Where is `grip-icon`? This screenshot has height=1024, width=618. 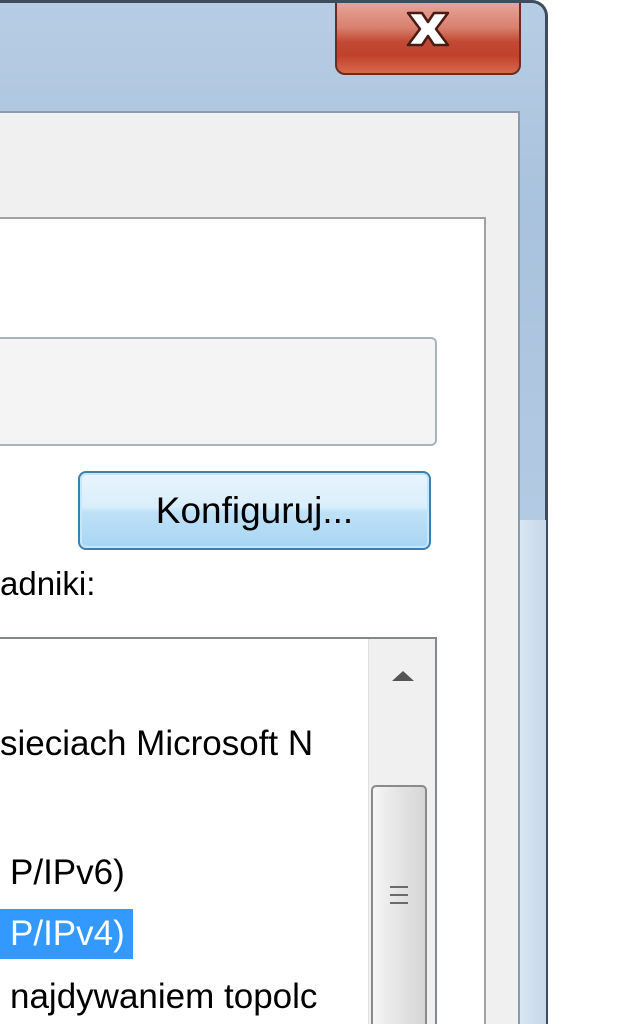
grip-icon is located at coordinates (399, 898).